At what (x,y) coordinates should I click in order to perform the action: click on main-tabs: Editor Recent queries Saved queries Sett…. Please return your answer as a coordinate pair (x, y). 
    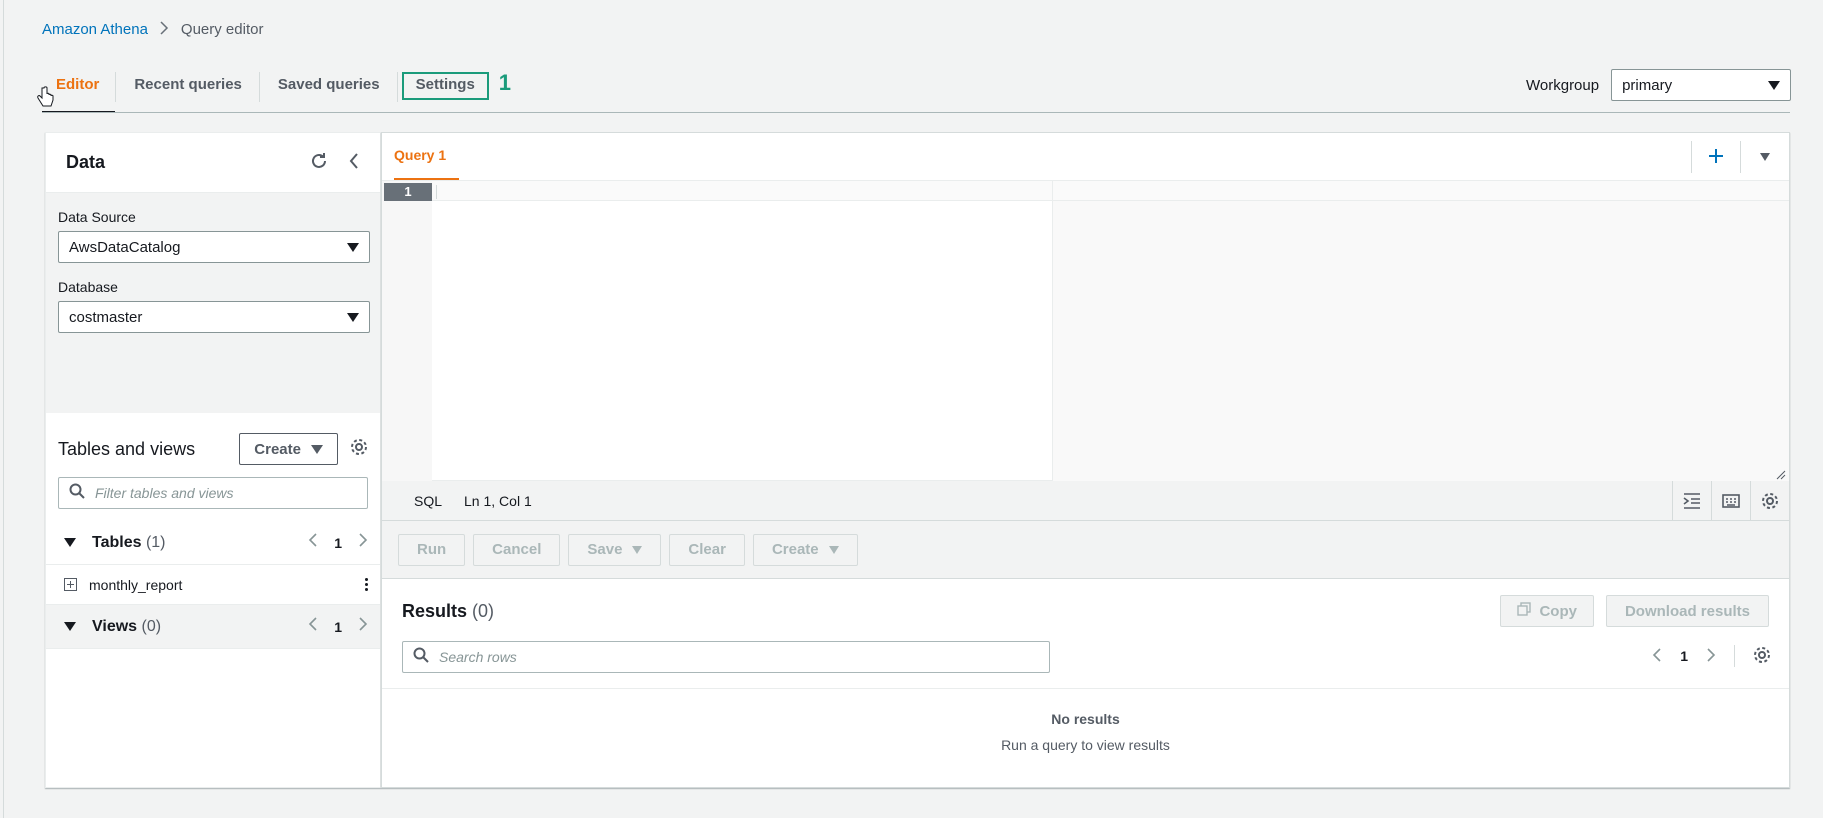
    Looking at the image, I should click on (277, 91).